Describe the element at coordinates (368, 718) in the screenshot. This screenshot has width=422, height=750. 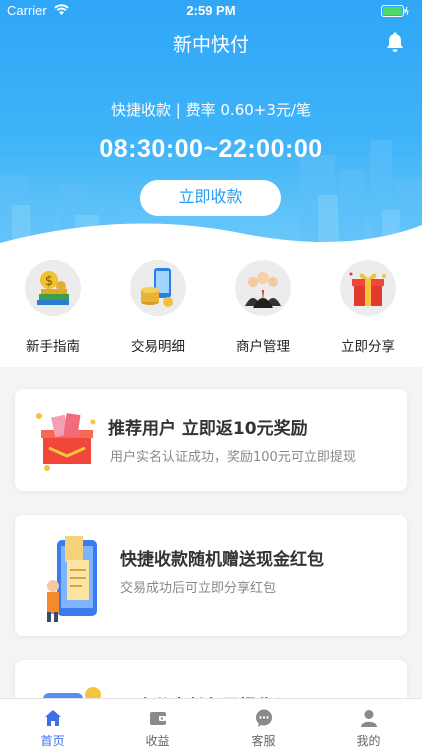
I see `user-icon` at that location.